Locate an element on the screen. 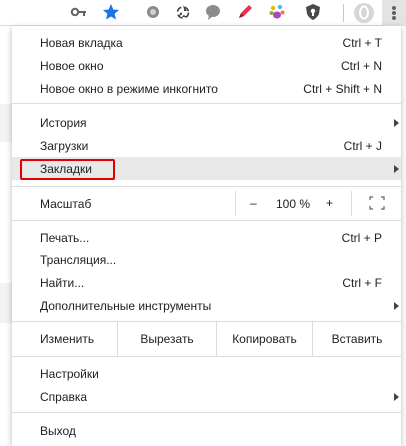  exit-label: Выход is located at coordinates (58, 431).